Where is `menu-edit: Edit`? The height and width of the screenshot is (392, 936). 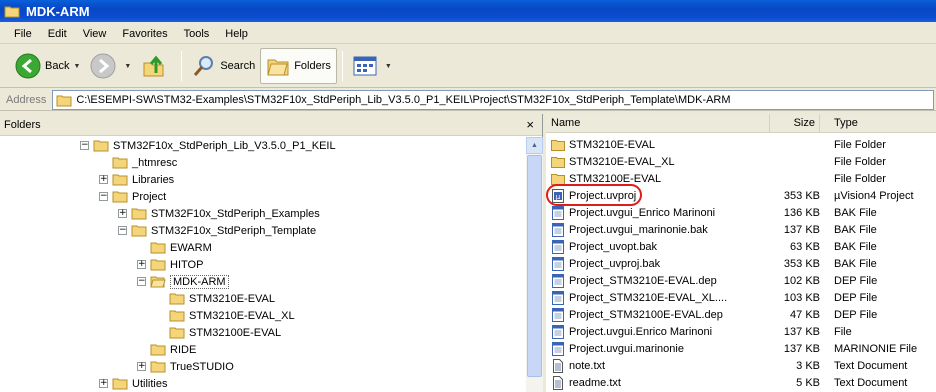 menu-edit: Edit is located at coordinates (57, 34).